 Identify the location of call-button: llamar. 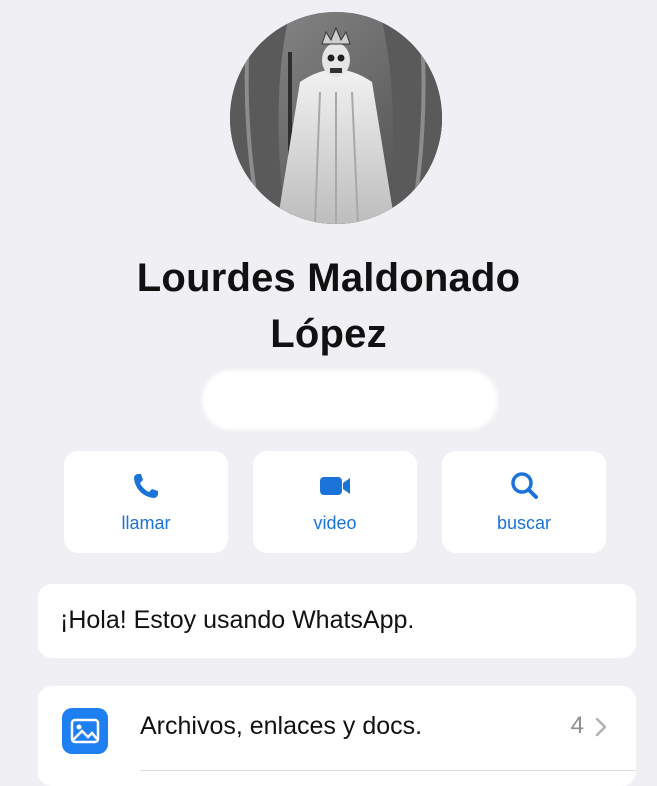
(146, 502).